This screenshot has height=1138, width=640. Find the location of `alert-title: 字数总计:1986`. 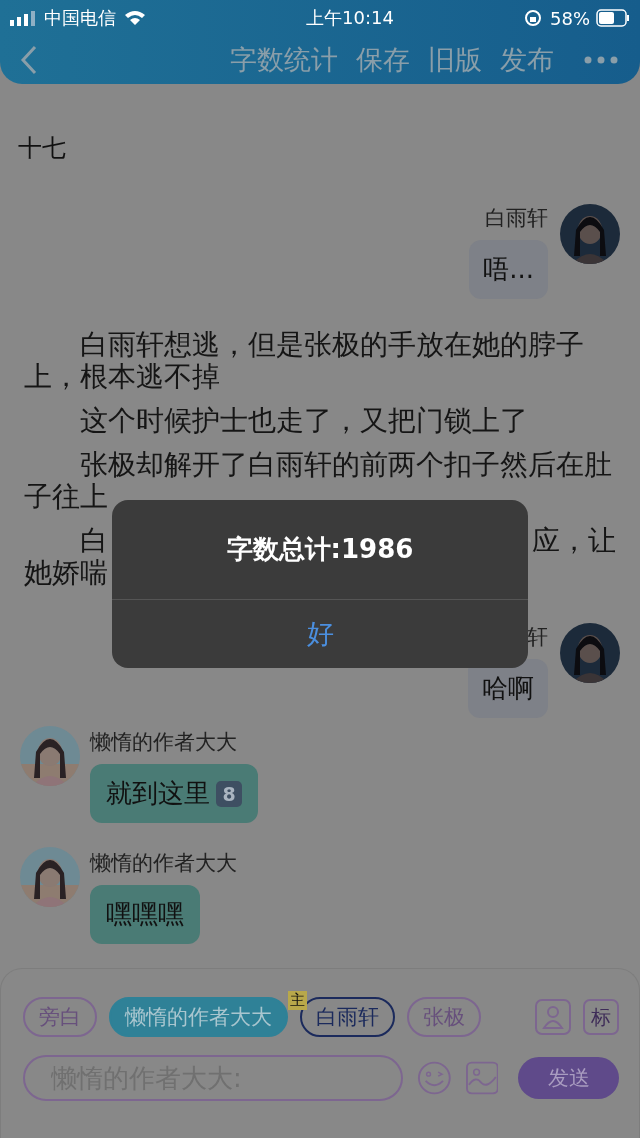

alert-title: 字数总计:1986 is located at coordinates (320, 549).